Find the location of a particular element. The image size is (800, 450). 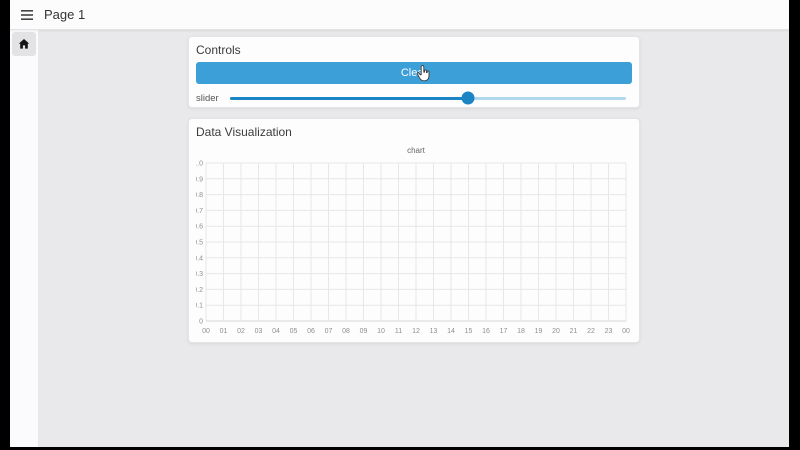

top-header: Page 1 is located at coordinates (399, 15).